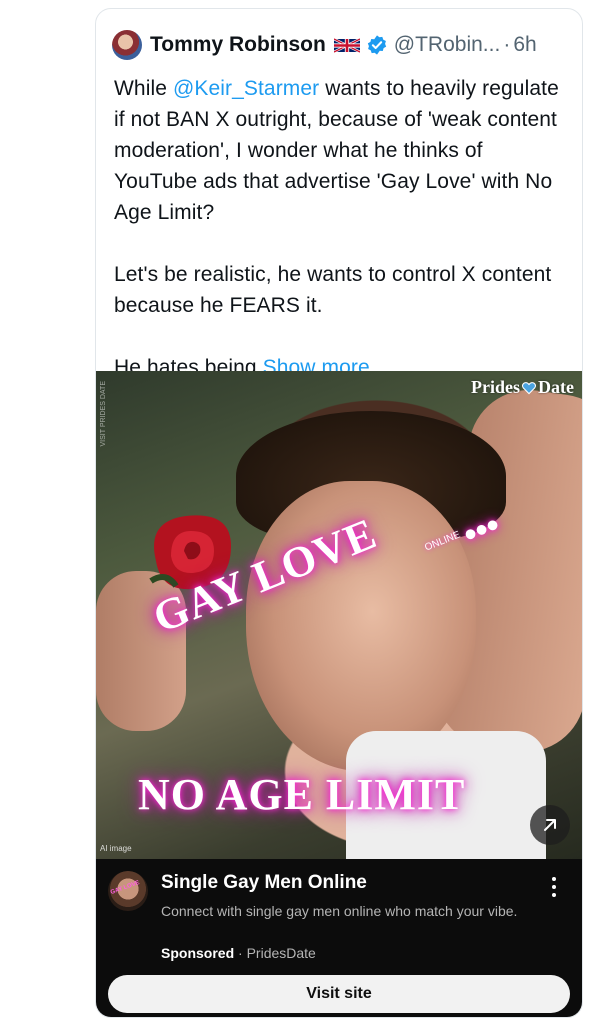 This screenshot has width=595, height=1024. Describe the element at coordinates (143, 88) in the screenshot. I see `text-segment: While` at that location.